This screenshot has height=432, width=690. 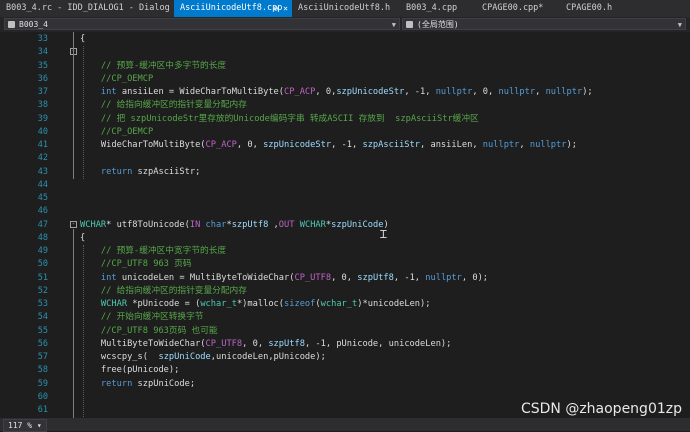 What do you see at coordinates (436, 8) in the screenshot?
I see `tab-b003-cpp: B003_4.cpp` at bounding box center [436, 8].